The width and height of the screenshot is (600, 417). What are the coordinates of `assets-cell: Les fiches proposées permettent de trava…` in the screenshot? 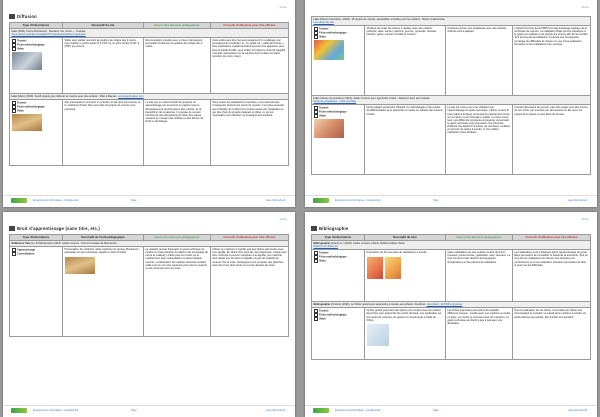 It's located at (478, 334).